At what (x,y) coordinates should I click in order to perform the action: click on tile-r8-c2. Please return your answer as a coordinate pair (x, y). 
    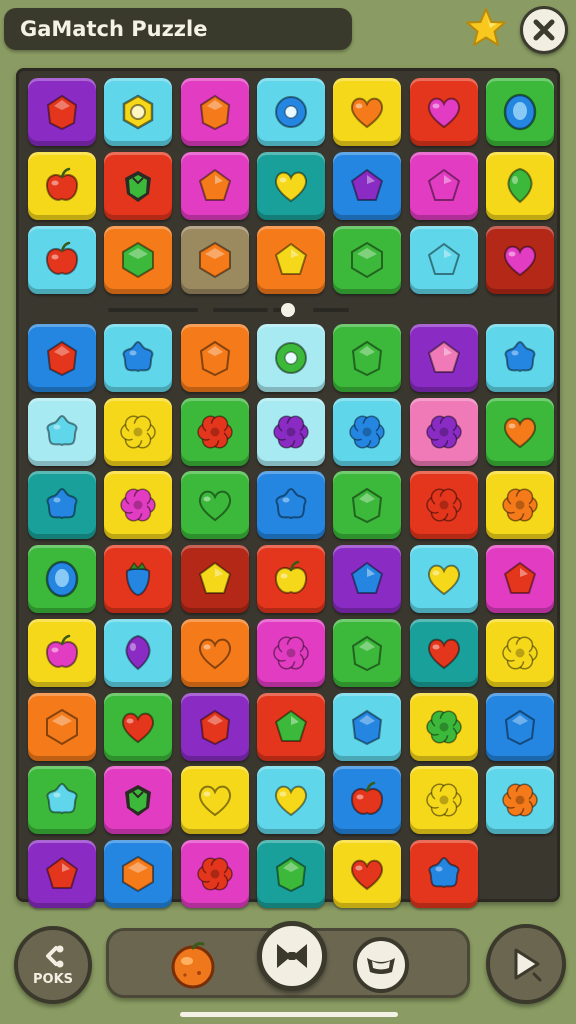
    Looking at the image, I should click on (138, 652).